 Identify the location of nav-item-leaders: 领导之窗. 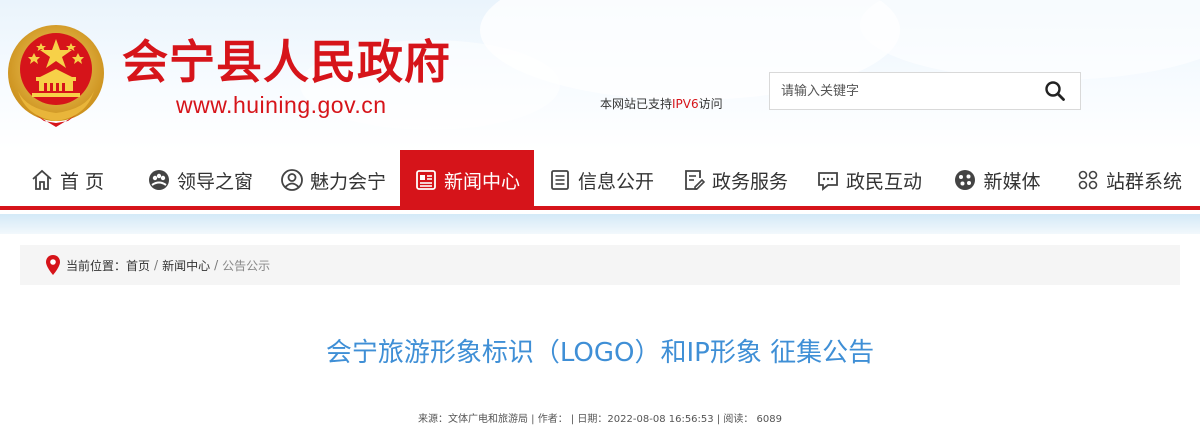
(200, 180).